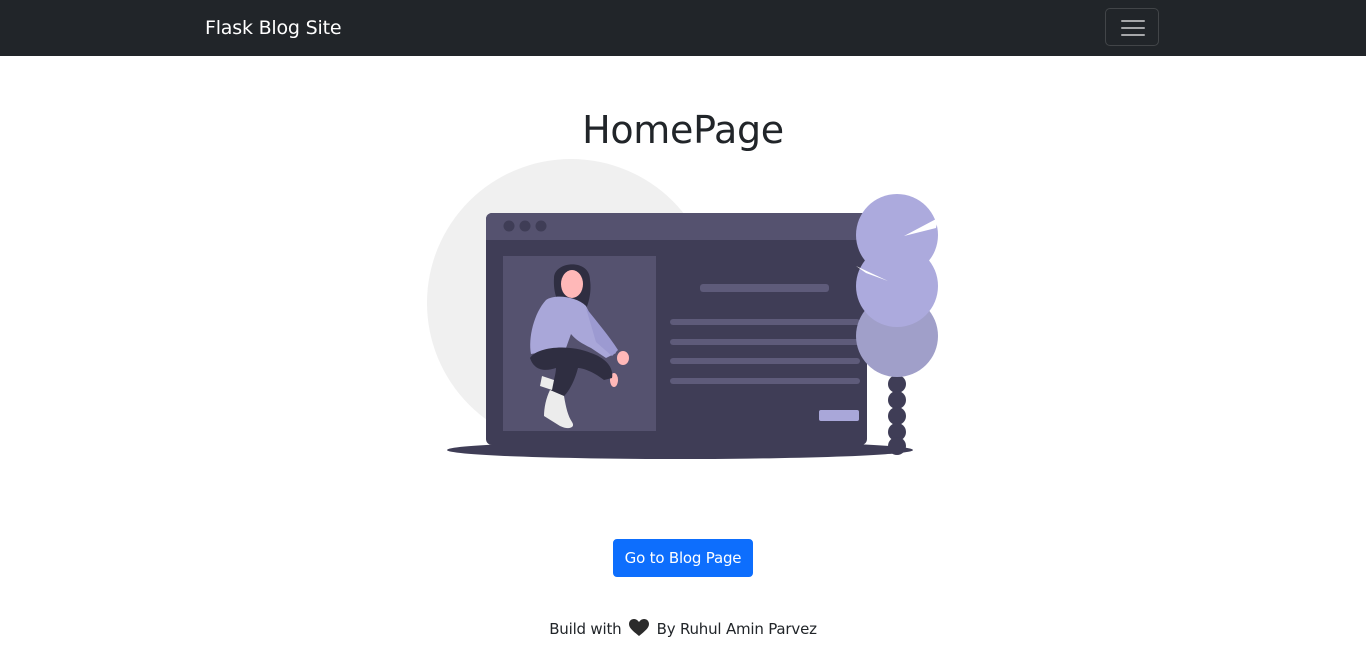 This screenshot has width=1366, height=663. I want to click on footer: Build with By Ruhul Amin Parvez, so click(683, 629).